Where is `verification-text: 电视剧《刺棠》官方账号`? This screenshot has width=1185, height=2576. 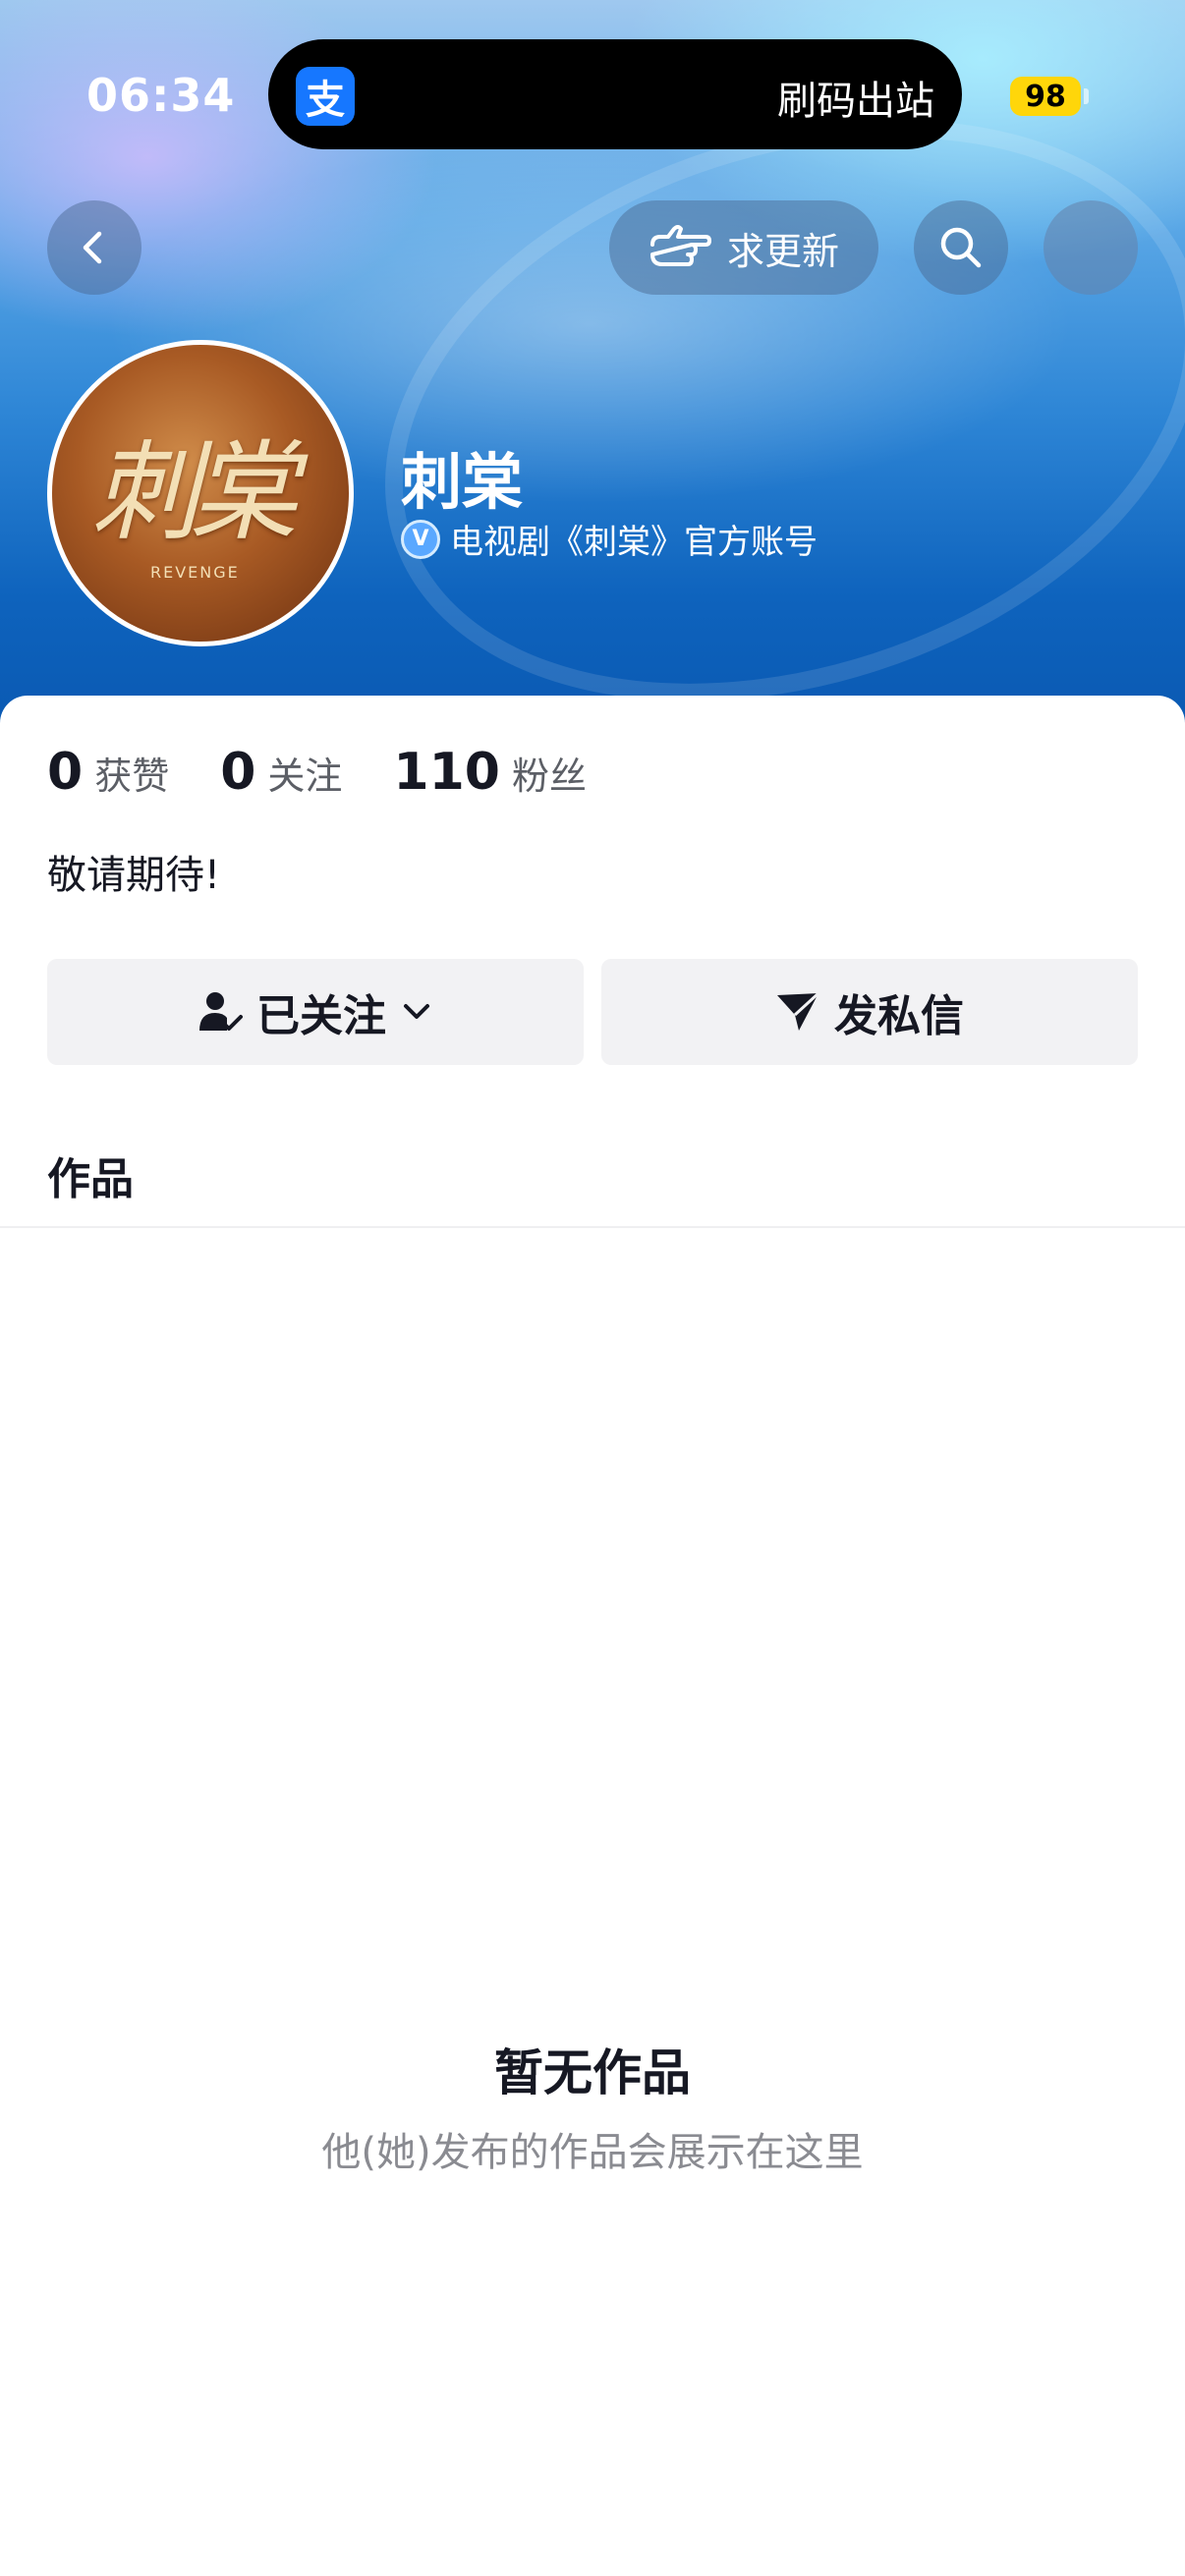
verification-text: 电视剧《刺棠》官方账号 is located at coordinates (634, 542).